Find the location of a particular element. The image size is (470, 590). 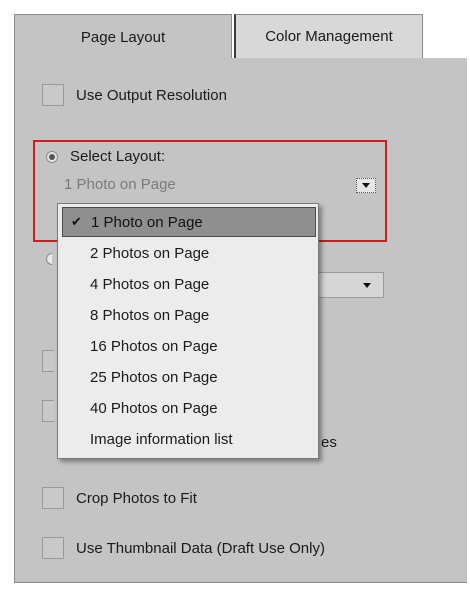

chevron-down-icon is located at coordinates (367, 285).